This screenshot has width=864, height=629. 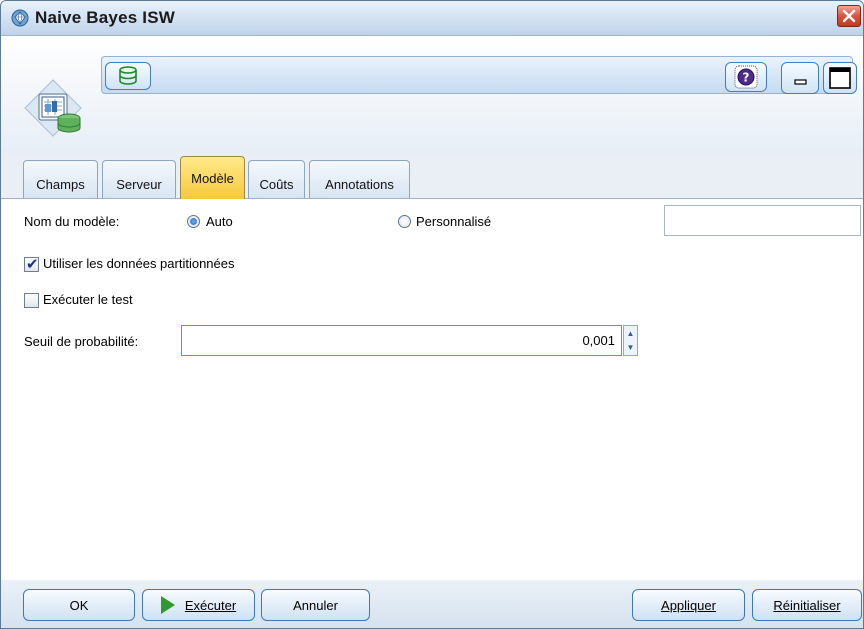 I want to click on run-test-checkbox, so click(x=31, y=300).